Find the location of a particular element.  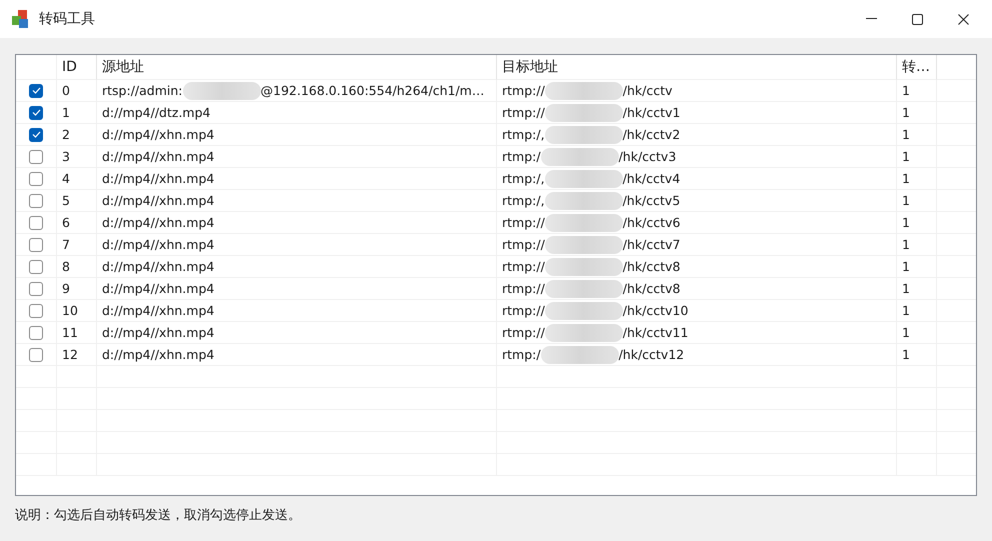

source-address: rtsp://admin: is located at coordinates (142, 90).